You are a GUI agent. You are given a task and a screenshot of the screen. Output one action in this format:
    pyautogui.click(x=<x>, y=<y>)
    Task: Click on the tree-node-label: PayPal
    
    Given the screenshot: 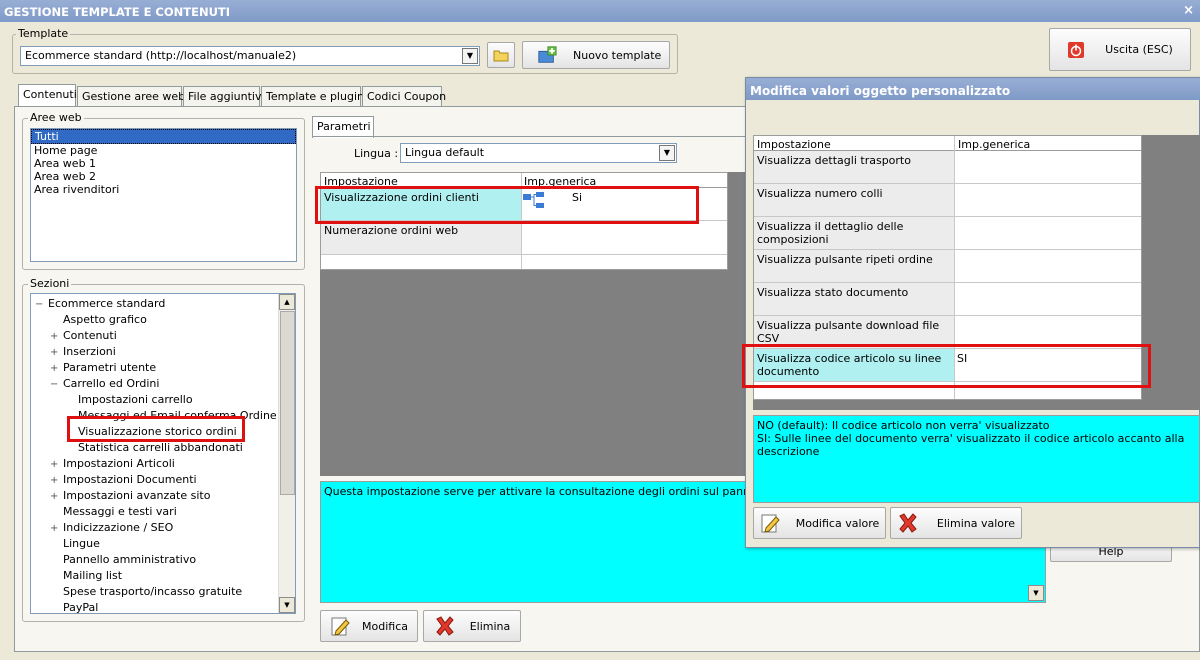 What is the action you would take?
    pyautogui.click(x=81, y=607)
    